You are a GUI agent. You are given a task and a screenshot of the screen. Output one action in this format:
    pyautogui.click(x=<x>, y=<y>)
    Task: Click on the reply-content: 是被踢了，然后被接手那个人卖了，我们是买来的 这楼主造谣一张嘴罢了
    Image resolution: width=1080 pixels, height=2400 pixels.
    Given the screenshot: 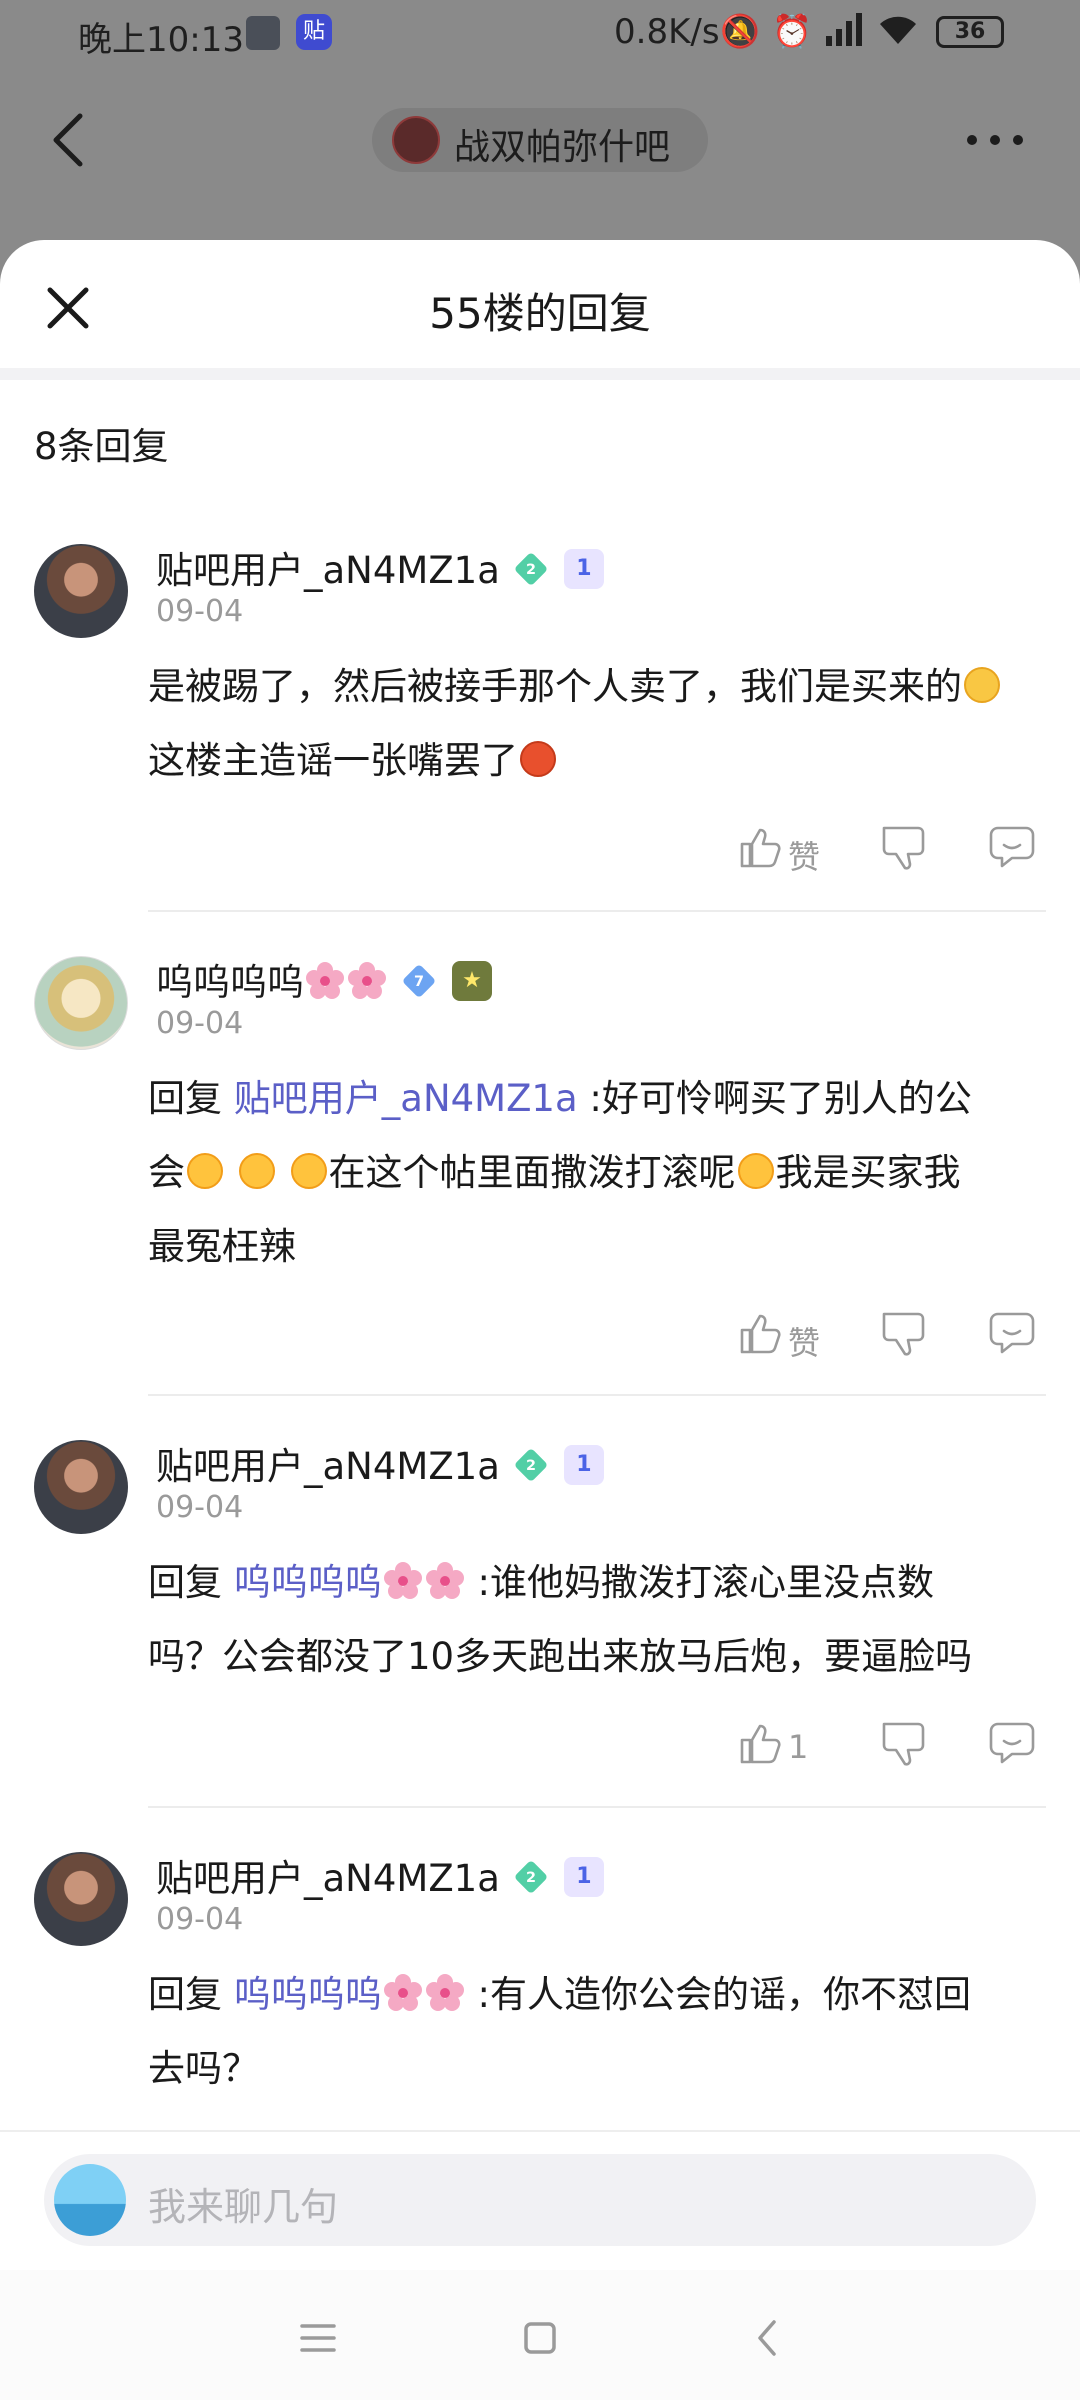 What is the action you would take?
    pyautogui.click(x=593, y=724)
    